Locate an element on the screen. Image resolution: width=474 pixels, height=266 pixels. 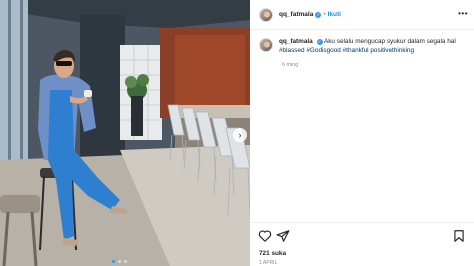
hashtag-link: positivethinking is located at coordinates (392, 50).